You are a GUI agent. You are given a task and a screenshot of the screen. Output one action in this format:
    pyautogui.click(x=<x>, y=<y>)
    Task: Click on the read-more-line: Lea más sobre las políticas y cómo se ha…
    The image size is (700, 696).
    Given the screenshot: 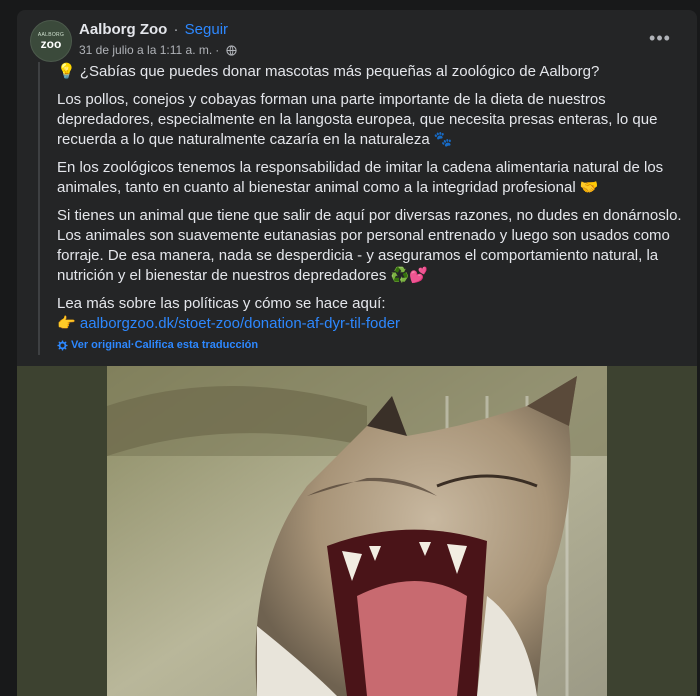 What is the action you would take?
    pyautogui.click(x=377, y=314)
    